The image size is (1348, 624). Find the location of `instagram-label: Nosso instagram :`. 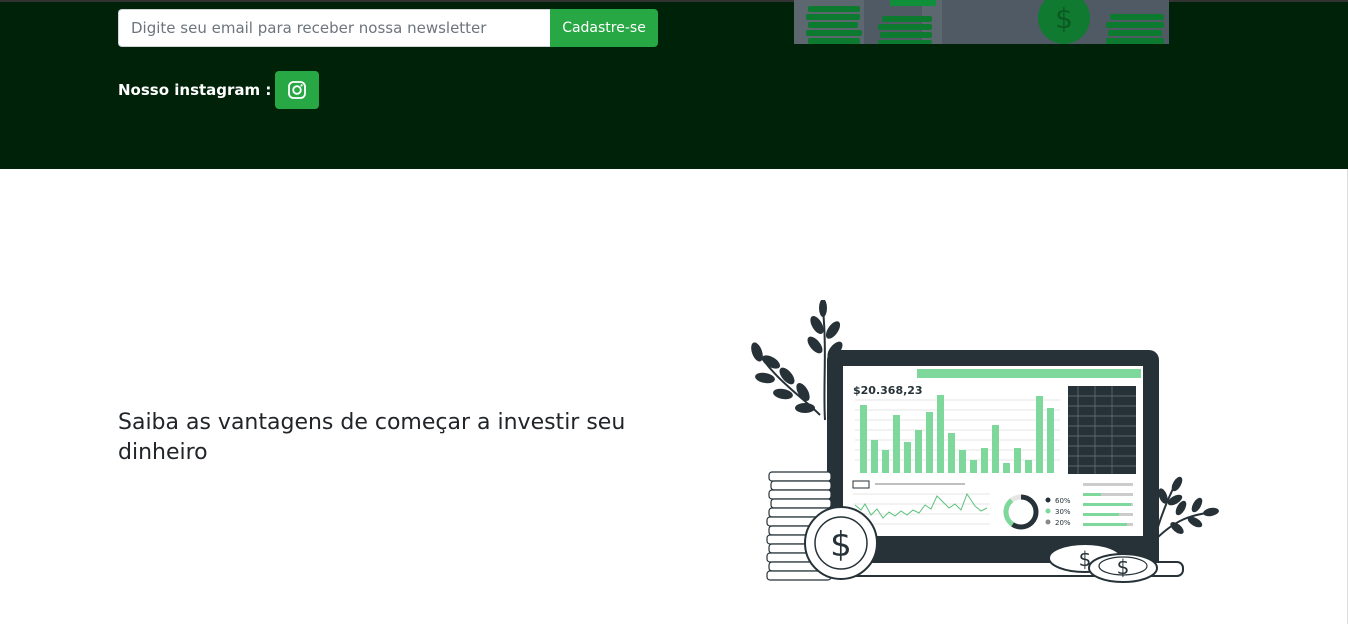

instagram-label: Nosso instagram : is located at coordinates (195, 90).